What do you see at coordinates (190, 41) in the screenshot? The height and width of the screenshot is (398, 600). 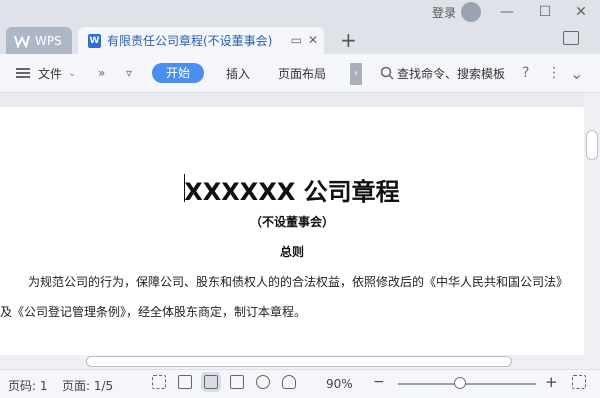 I see `tab-document-title: 有限责任公司章程(不设董事会)` at bounding box center [190, 41].